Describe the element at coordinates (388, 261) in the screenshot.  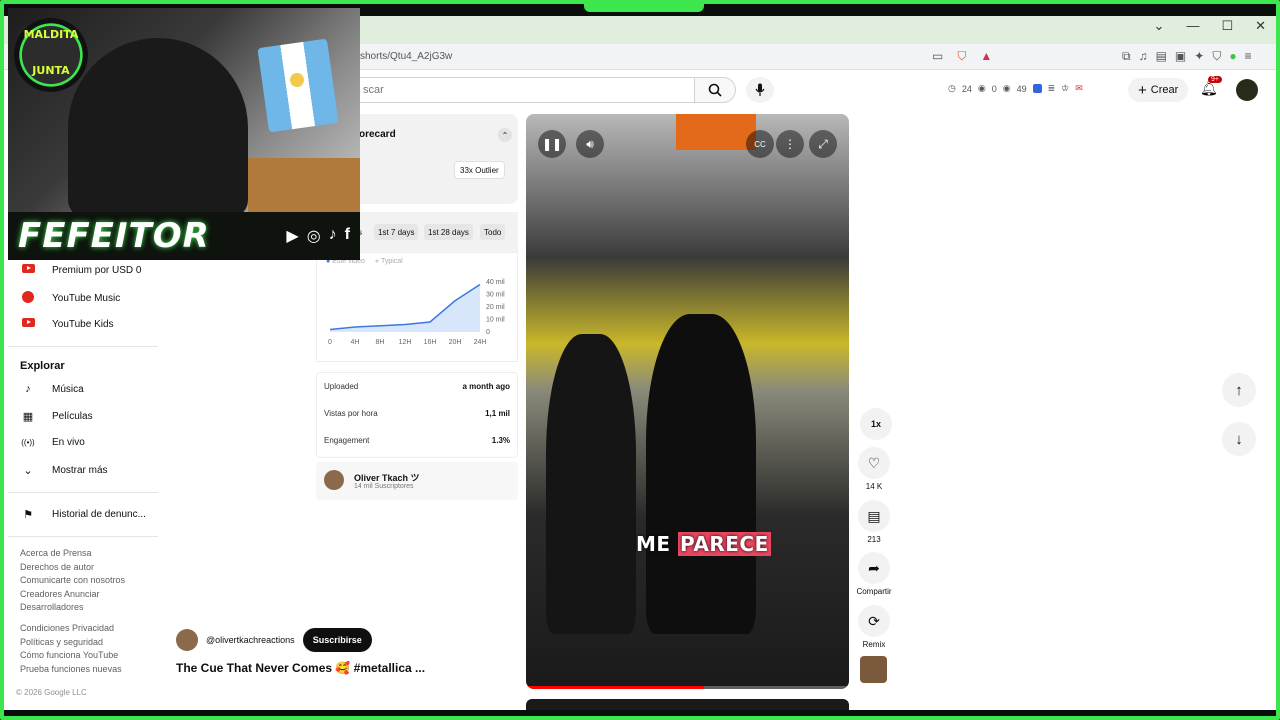
I see `legend-entry: ● Typical` at that location.